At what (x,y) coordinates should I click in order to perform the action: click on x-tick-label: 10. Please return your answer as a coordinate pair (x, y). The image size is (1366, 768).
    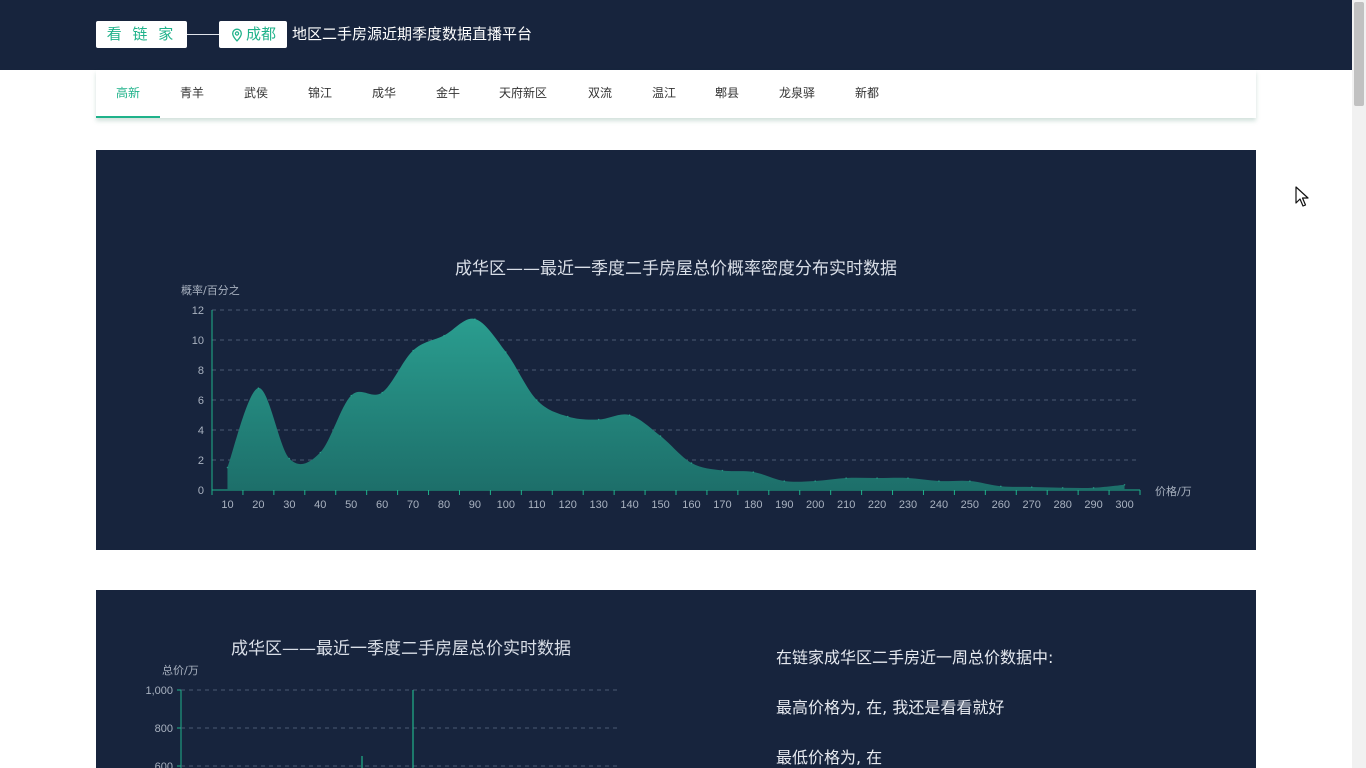
    Looking at the image, I should click on (227, 505).